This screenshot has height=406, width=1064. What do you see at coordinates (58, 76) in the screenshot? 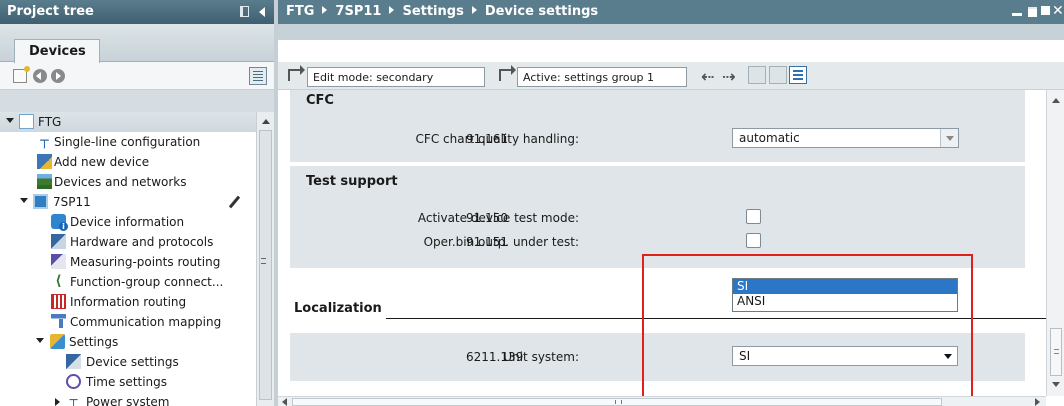
I see `forward-icon` at bounding box center [58, 76].